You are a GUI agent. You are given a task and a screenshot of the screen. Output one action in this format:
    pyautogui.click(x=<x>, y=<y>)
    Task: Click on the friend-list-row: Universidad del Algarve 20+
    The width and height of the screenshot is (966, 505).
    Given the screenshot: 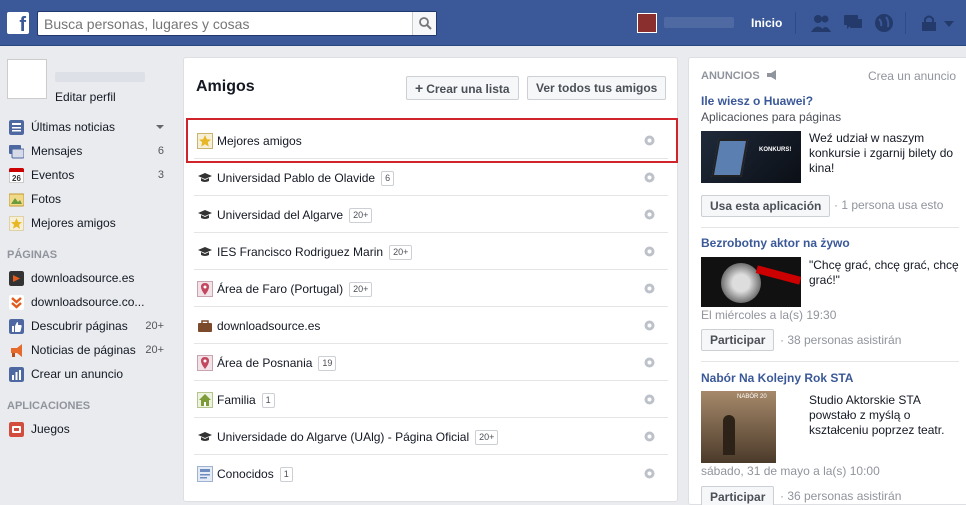 What is the action you would take?
    pyautogui.click(x=431, y=214)
    